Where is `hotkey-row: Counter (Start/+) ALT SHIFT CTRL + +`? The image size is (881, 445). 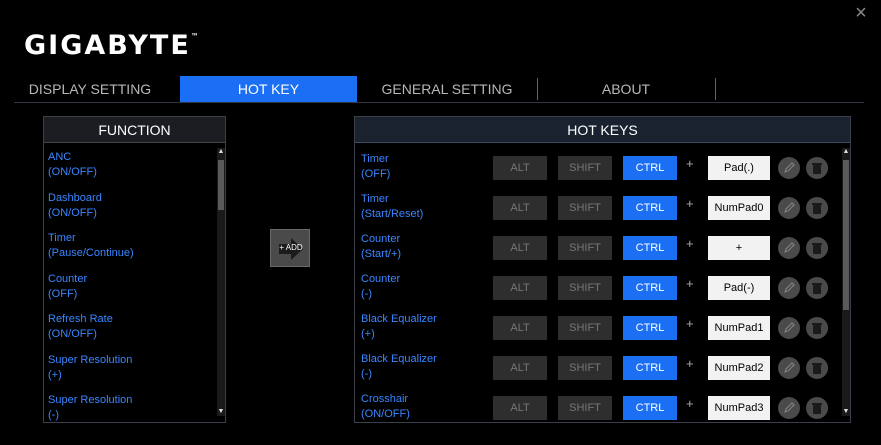
hotkey-row: Counter (Start/+) ALT SHIFT CTRL + + is located at coordinates (598, 244).